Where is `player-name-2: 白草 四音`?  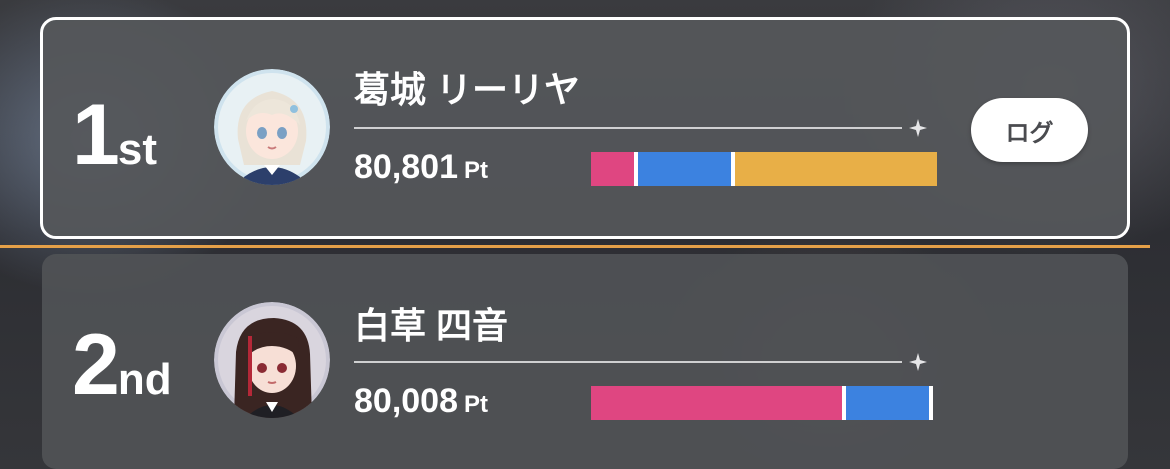
player-name-2: 白草 四音 is located at coordinates (431, 325).